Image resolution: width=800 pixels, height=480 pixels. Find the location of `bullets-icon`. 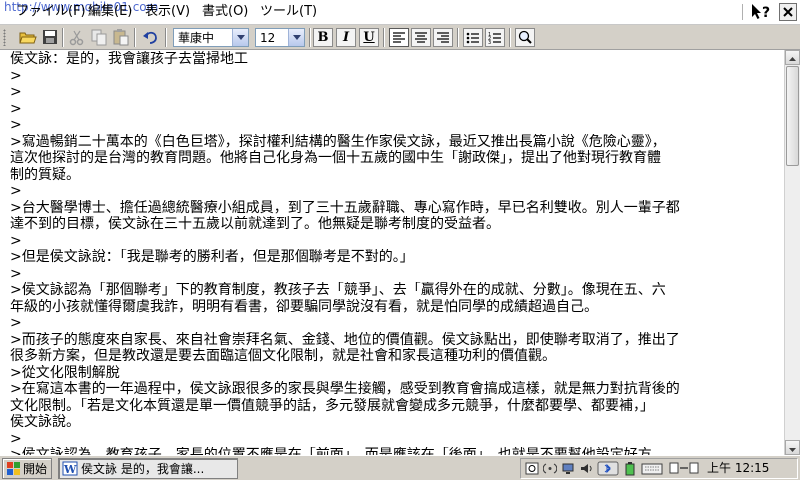

bullets-icon is located at coordinates (473, 37).